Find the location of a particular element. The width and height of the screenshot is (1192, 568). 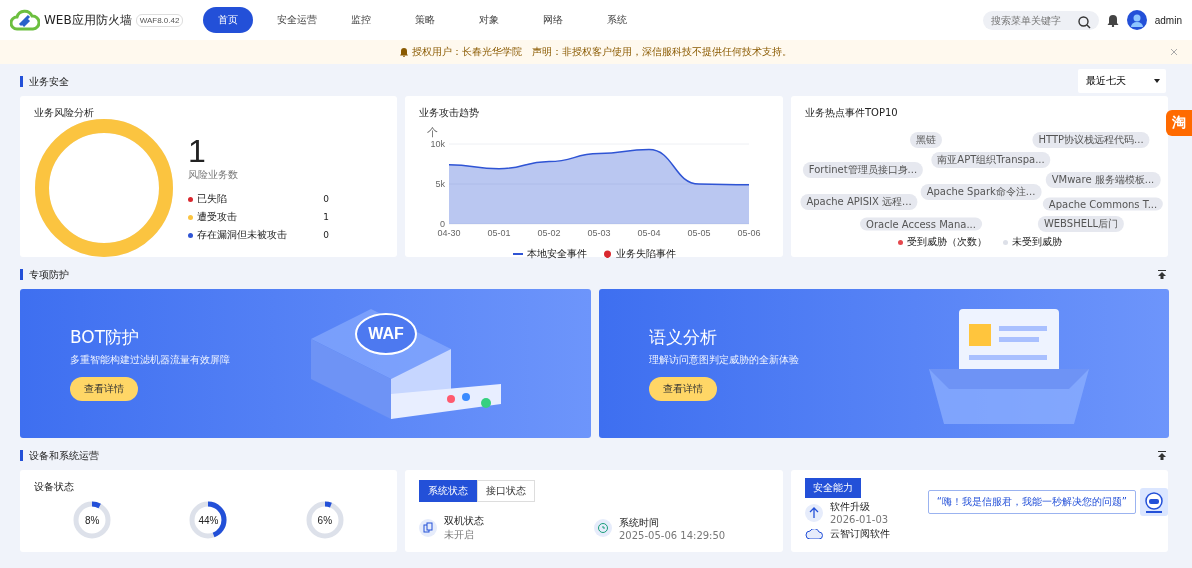

risk-count-label: 风险业务数 is located at coordinates (213, 175).